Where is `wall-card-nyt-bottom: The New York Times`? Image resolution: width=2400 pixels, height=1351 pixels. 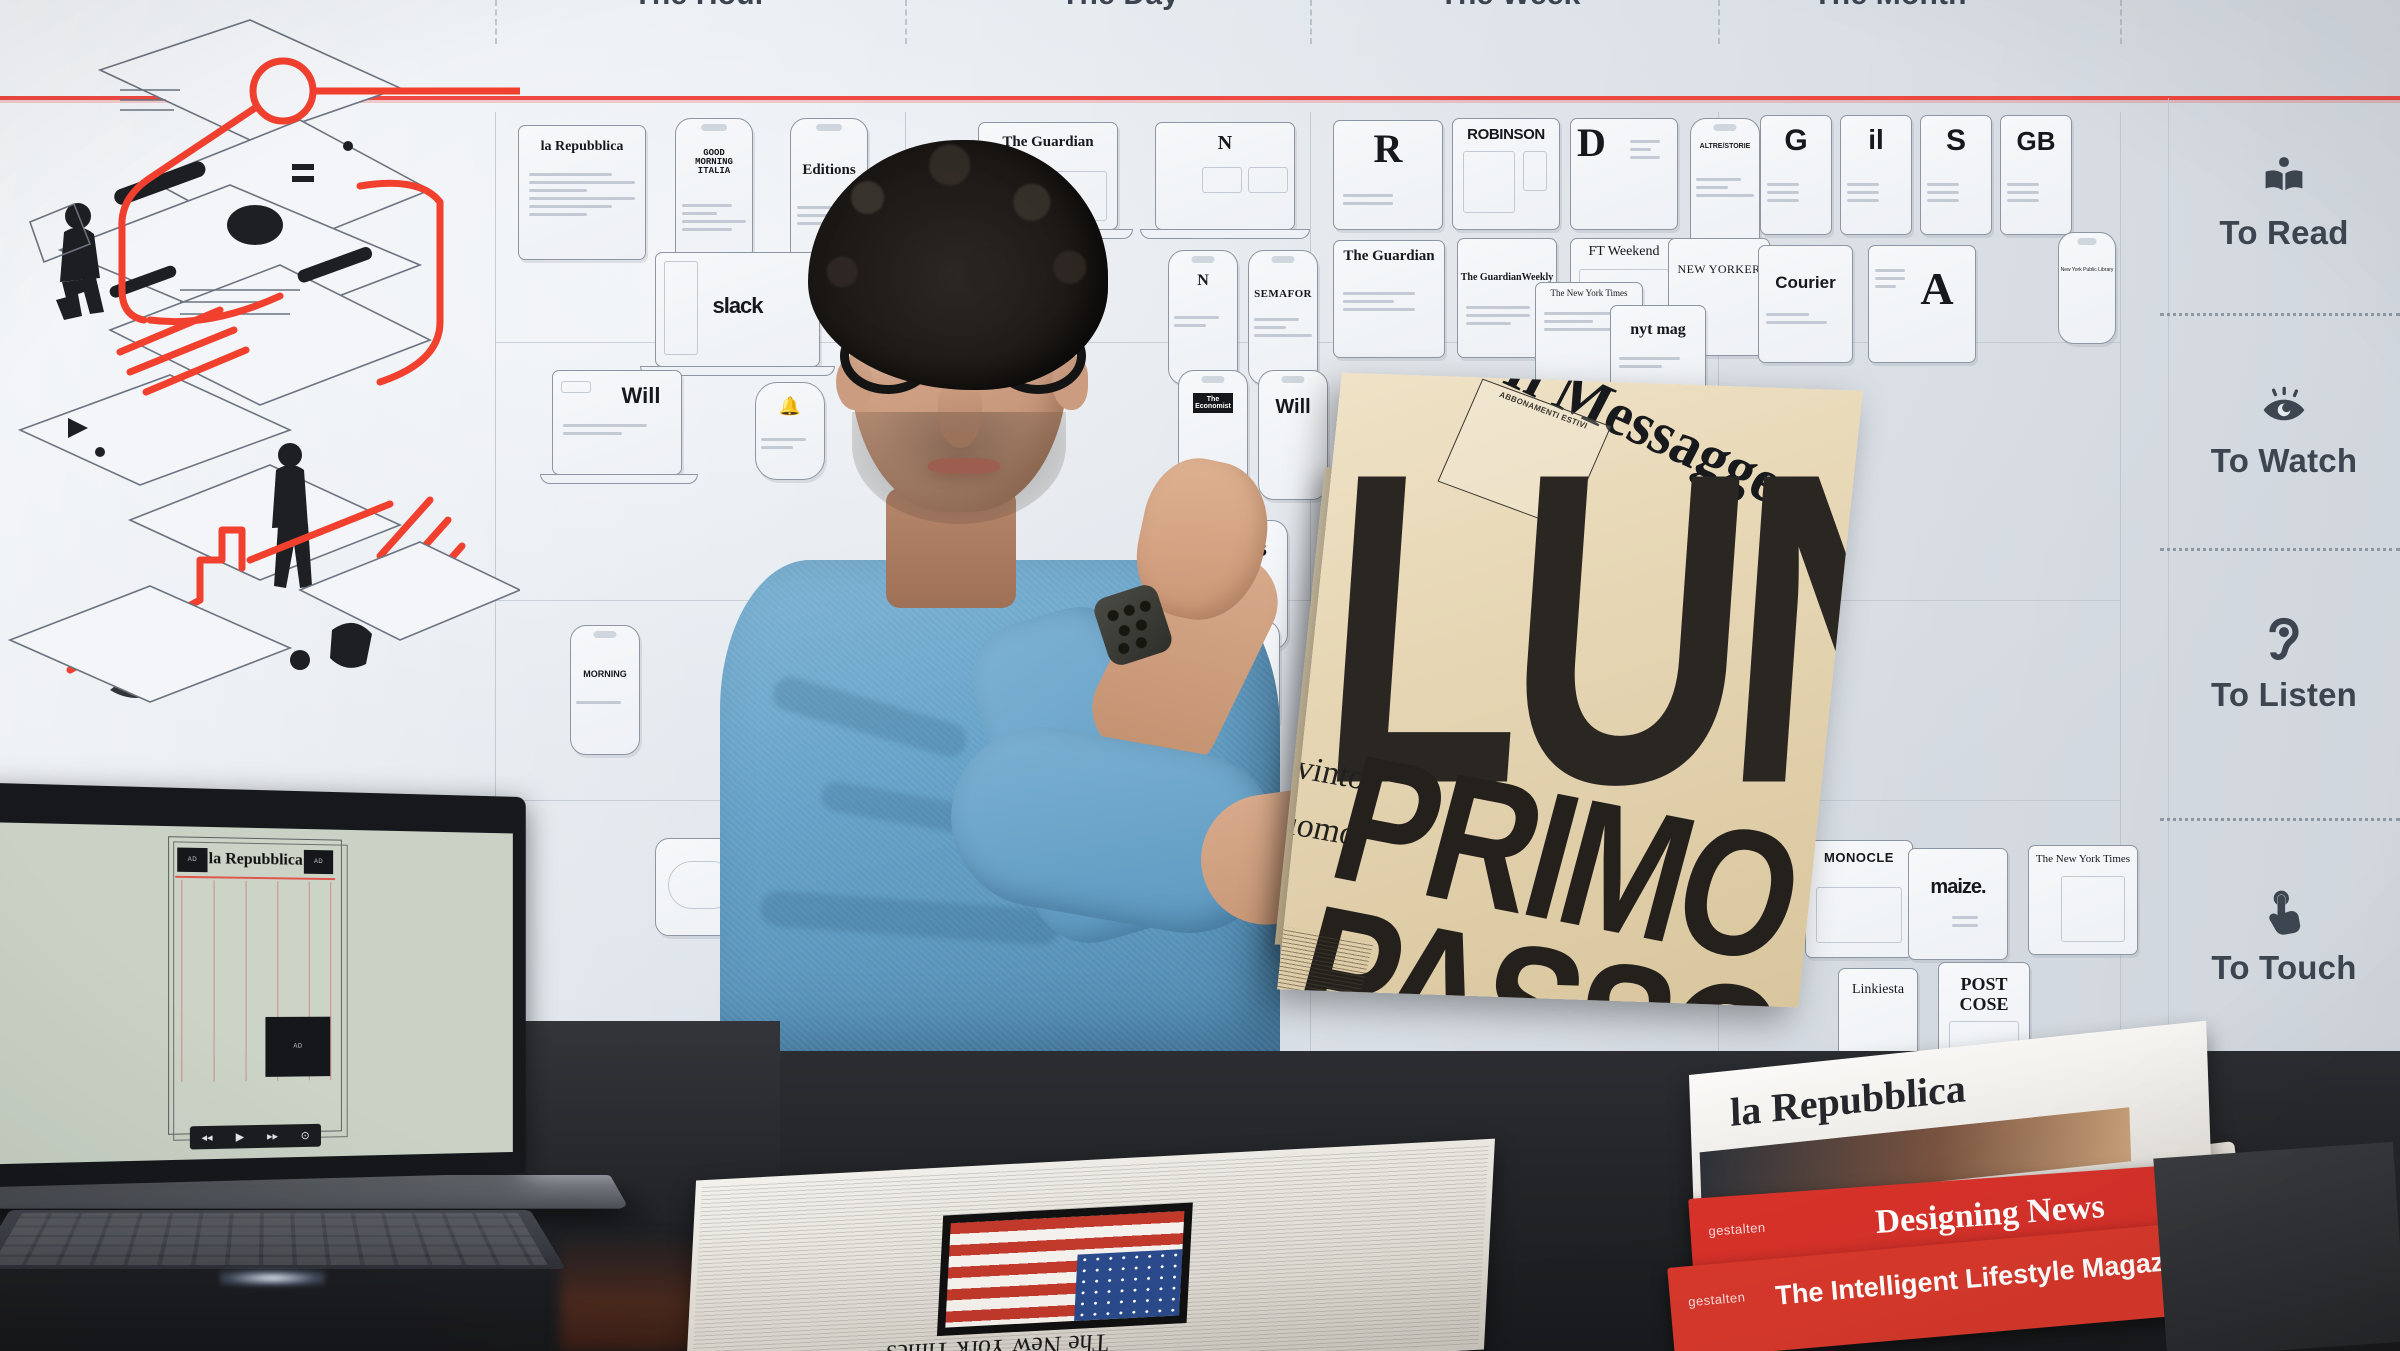 wall-card-nyt-bottom: The New York Times is located at coordinates (2083, 900).